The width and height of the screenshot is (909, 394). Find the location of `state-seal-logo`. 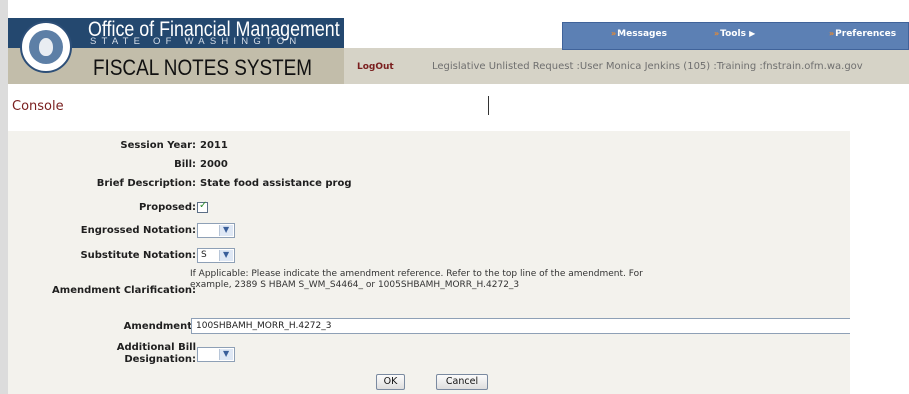

state-seal-logo is located at coordinates (46, 47).